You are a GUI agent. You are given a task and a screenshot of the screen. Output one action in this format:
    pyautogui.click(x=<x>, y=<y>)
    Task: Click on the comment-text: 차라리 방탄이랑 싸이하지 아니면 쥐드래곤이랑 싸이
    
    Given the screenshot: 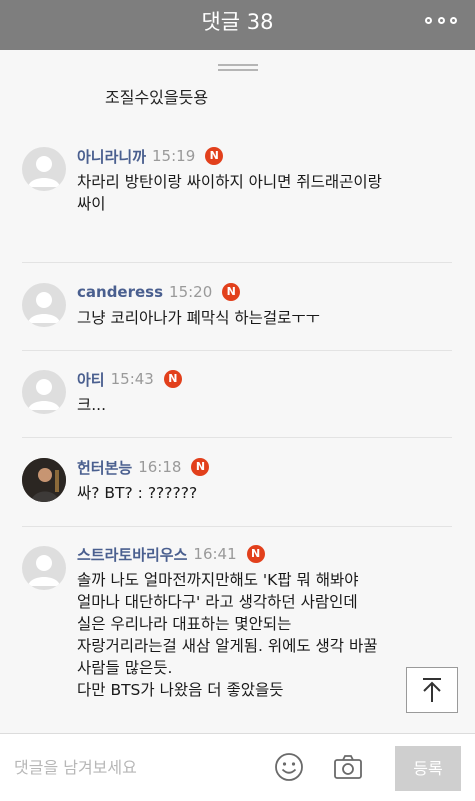 What is the action you would take?
    pyautogui.click(x=229, y=193)
    